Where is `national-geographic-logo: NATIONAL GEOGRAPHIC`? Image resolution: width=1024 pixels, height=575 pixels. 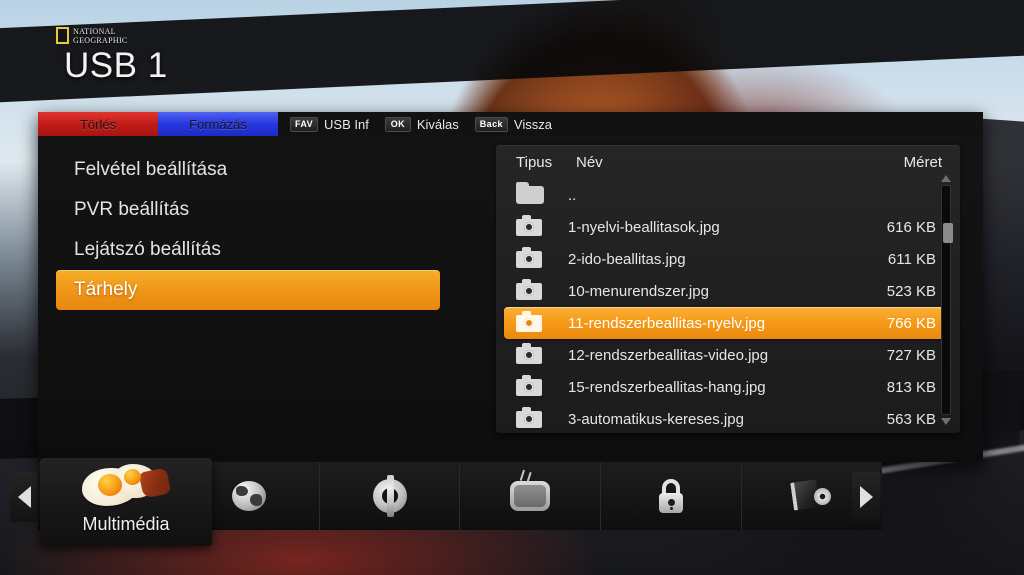 national-geographic-logo: NATIONAL GEOGRAPHIC is located at coordinates (92, 36).